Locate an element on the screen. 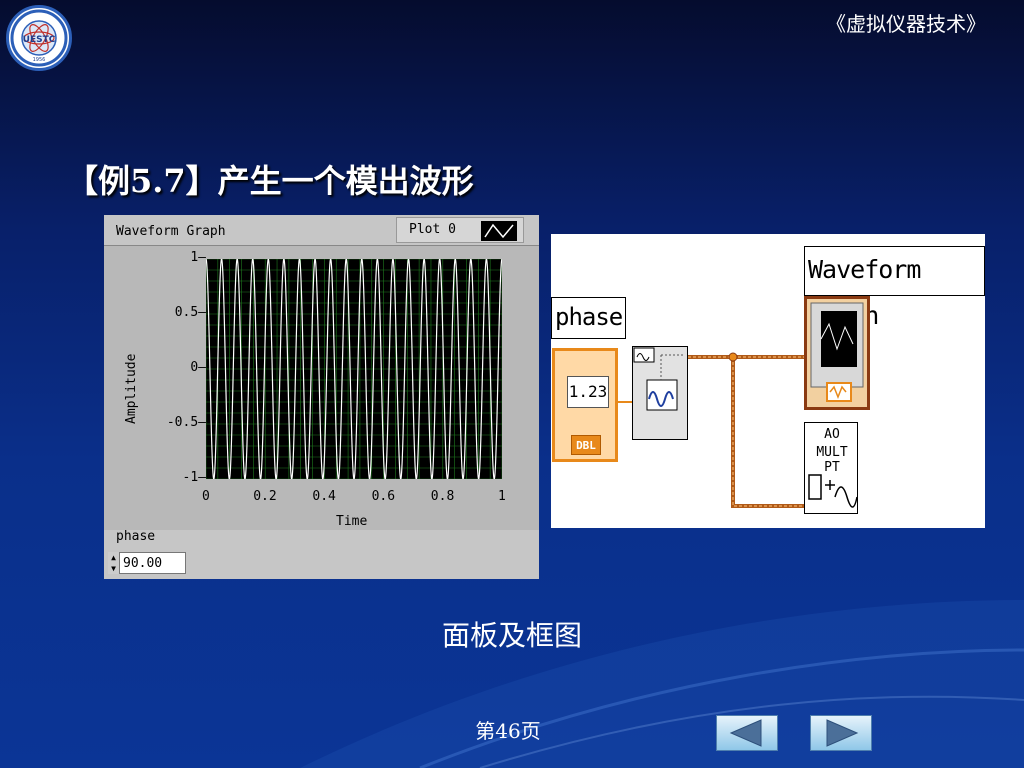  plot-area is located at coordinates (354, 369).